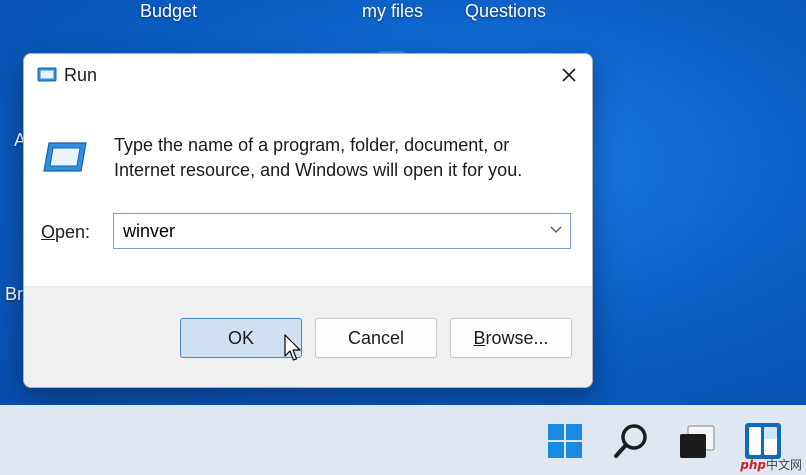  I want to click on watermark: php中文网, so click(771, 464).